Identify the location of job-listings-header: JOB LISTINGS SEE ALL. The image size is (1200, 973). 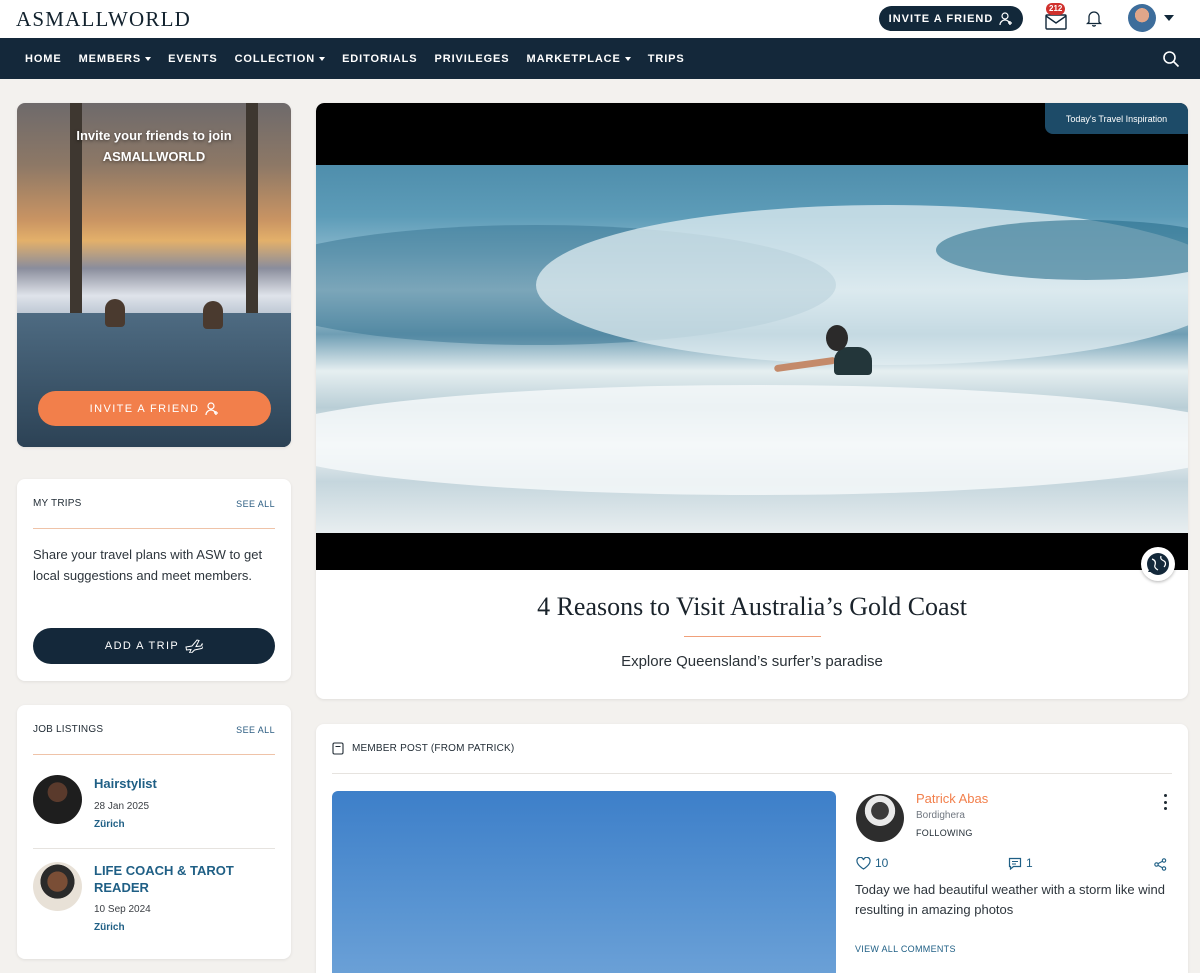
(154, 730).